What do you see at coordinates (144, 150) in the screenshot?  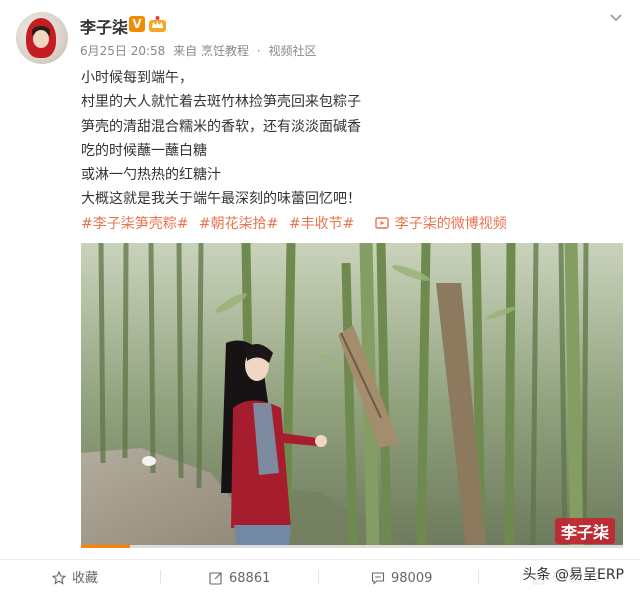 I see `post-text-line: 吃的时候蘸一蘸白糖` at bounding box center [144, 150].